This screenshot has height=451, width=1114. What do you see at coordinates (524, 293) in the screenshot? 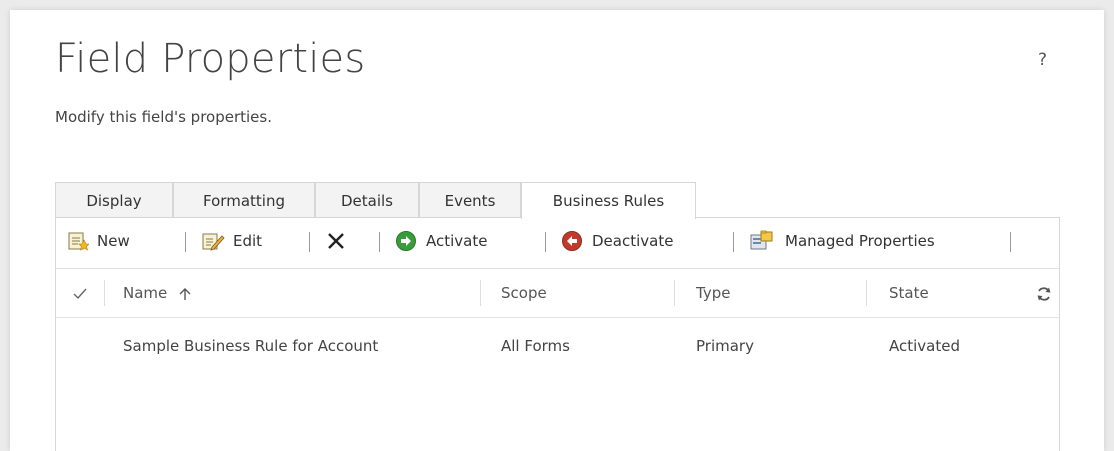
I see `column-header-scope: Scope` at bounding box center [524, 293].